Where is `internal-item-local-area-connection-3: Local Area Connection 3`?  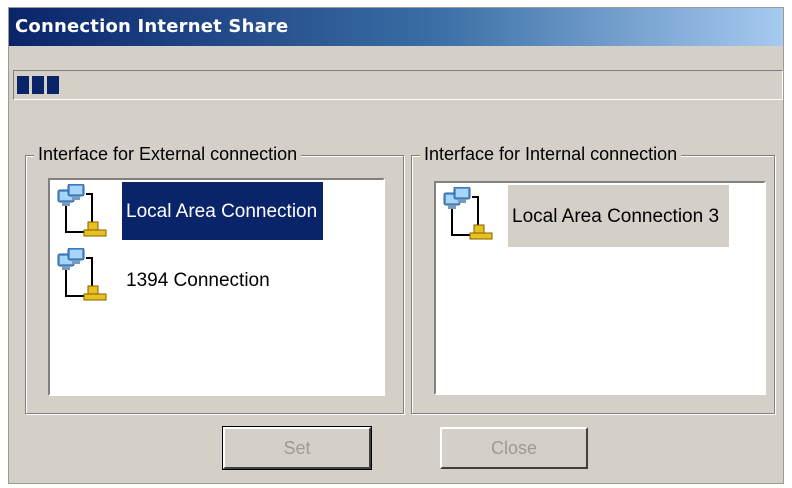 internal-item-local-area-connection-3: Local Area Connection 3 is located at coordinates (603, 216).